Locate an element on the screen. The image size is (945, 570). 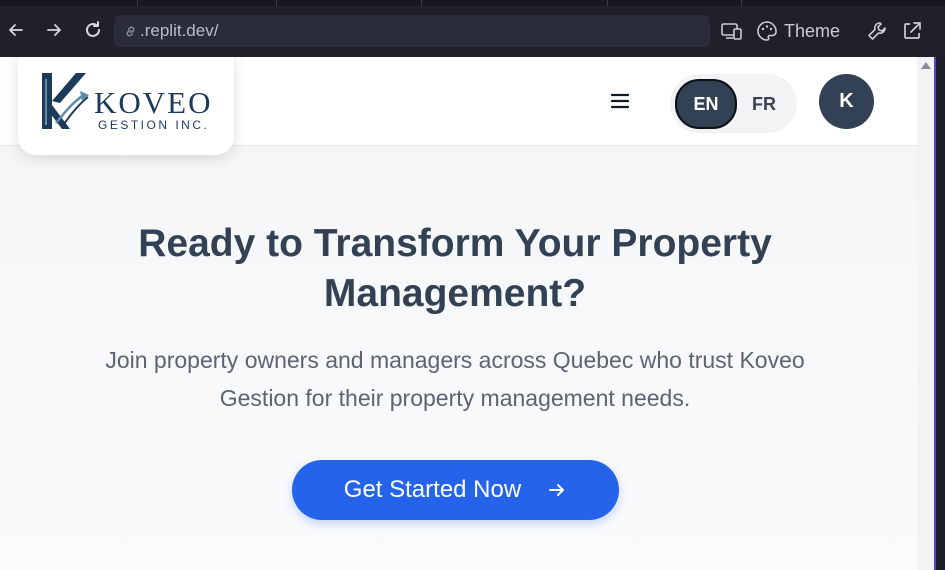
devices-button is located at coordinates (732, 31).